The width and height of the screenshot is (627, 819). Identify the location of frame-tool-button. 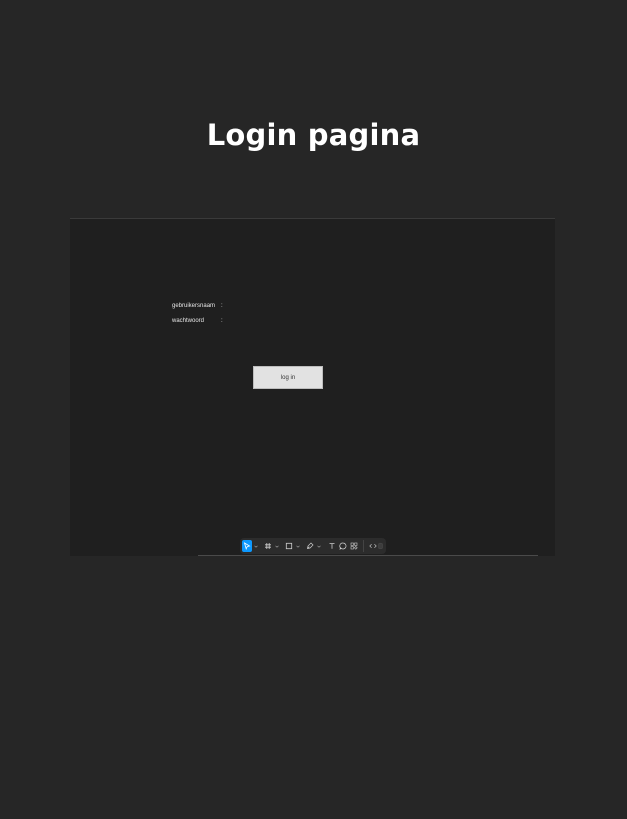
(267, 546).